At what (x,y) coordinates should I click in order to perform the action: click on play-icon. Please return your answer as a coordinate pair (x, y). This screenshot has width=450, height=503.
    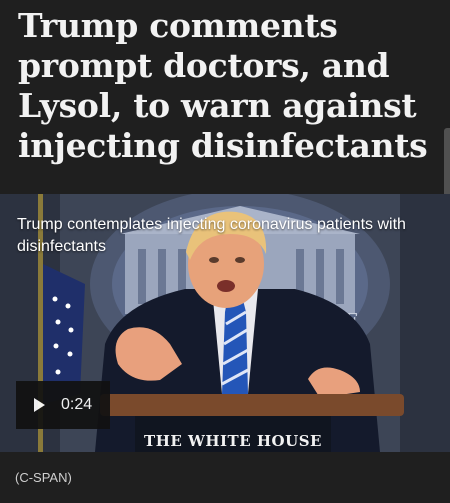
    Looking at the image, I should click on (39, 405).